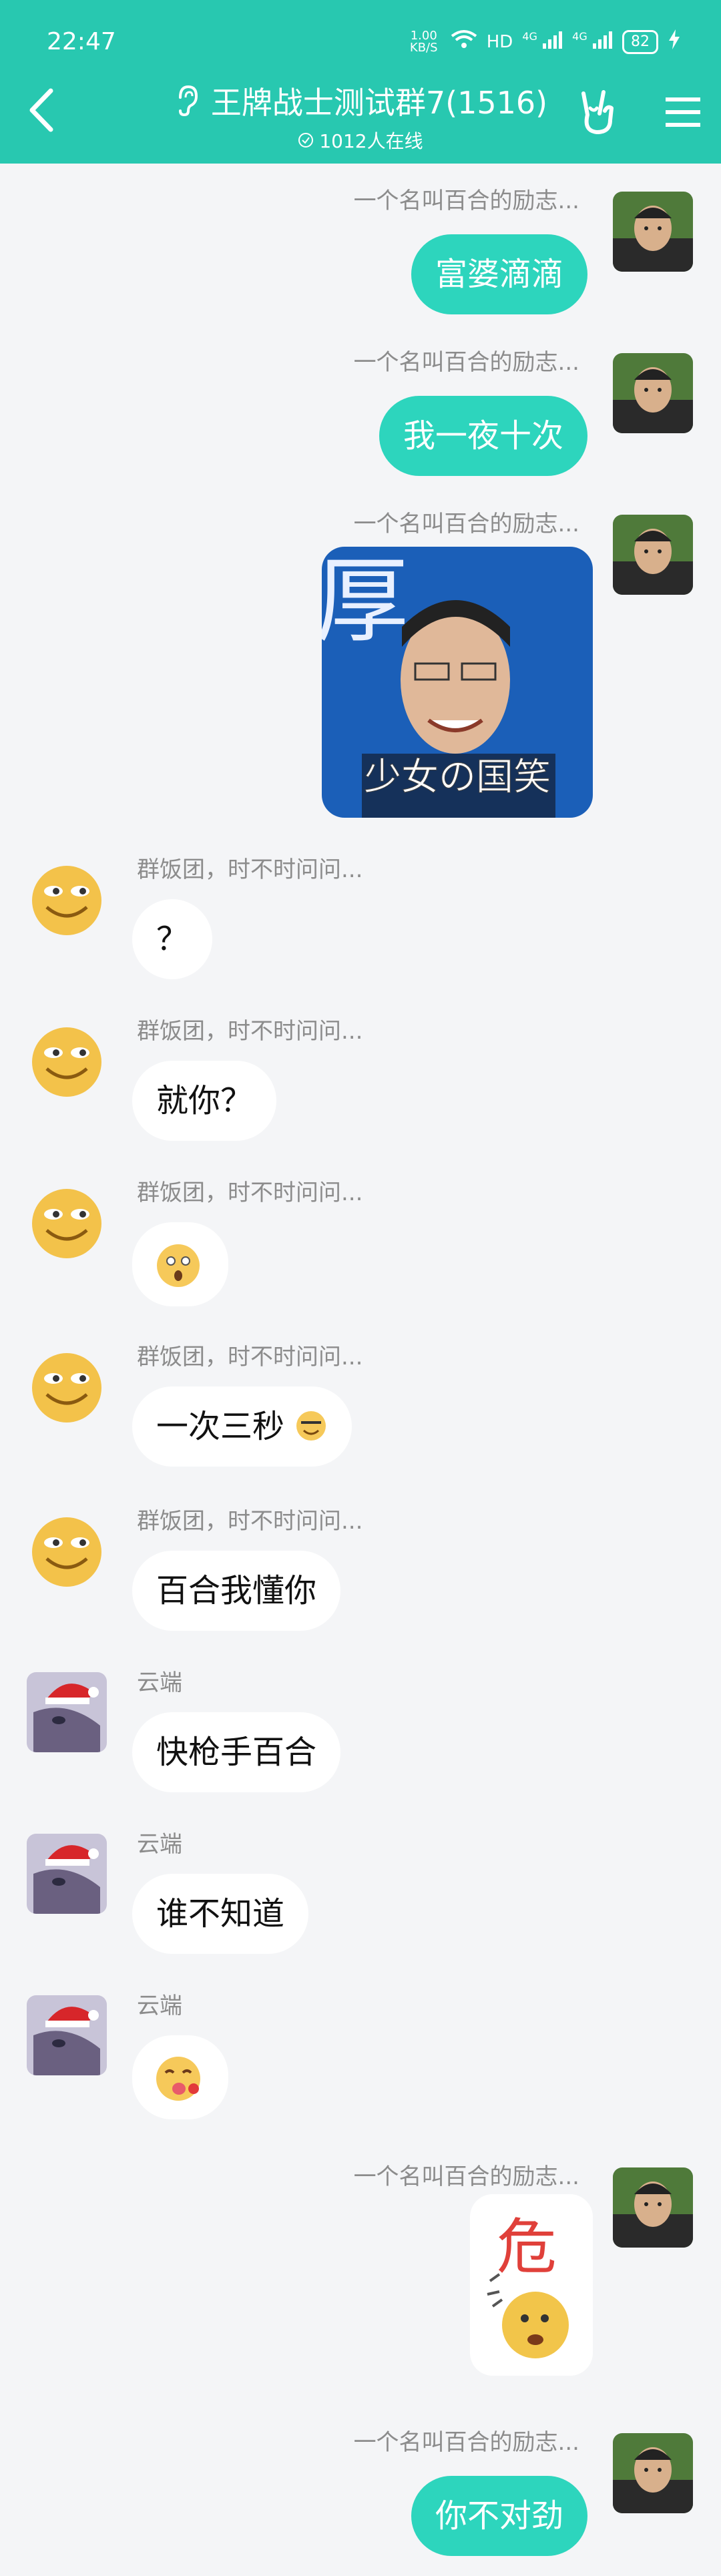 This screenshot has height=2576, width=721. Describe the element at coordinates (306, 140) in the screenshot. I see `online-check-icon` at that location.